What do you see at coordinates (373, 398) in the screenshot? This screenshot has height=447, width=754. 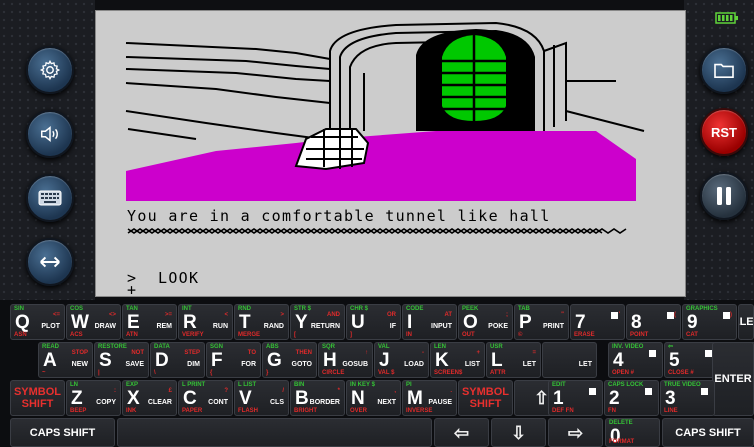 I see `key-n: IN KEY $ N, NEXT OVER` at bounding box center [373, 398].